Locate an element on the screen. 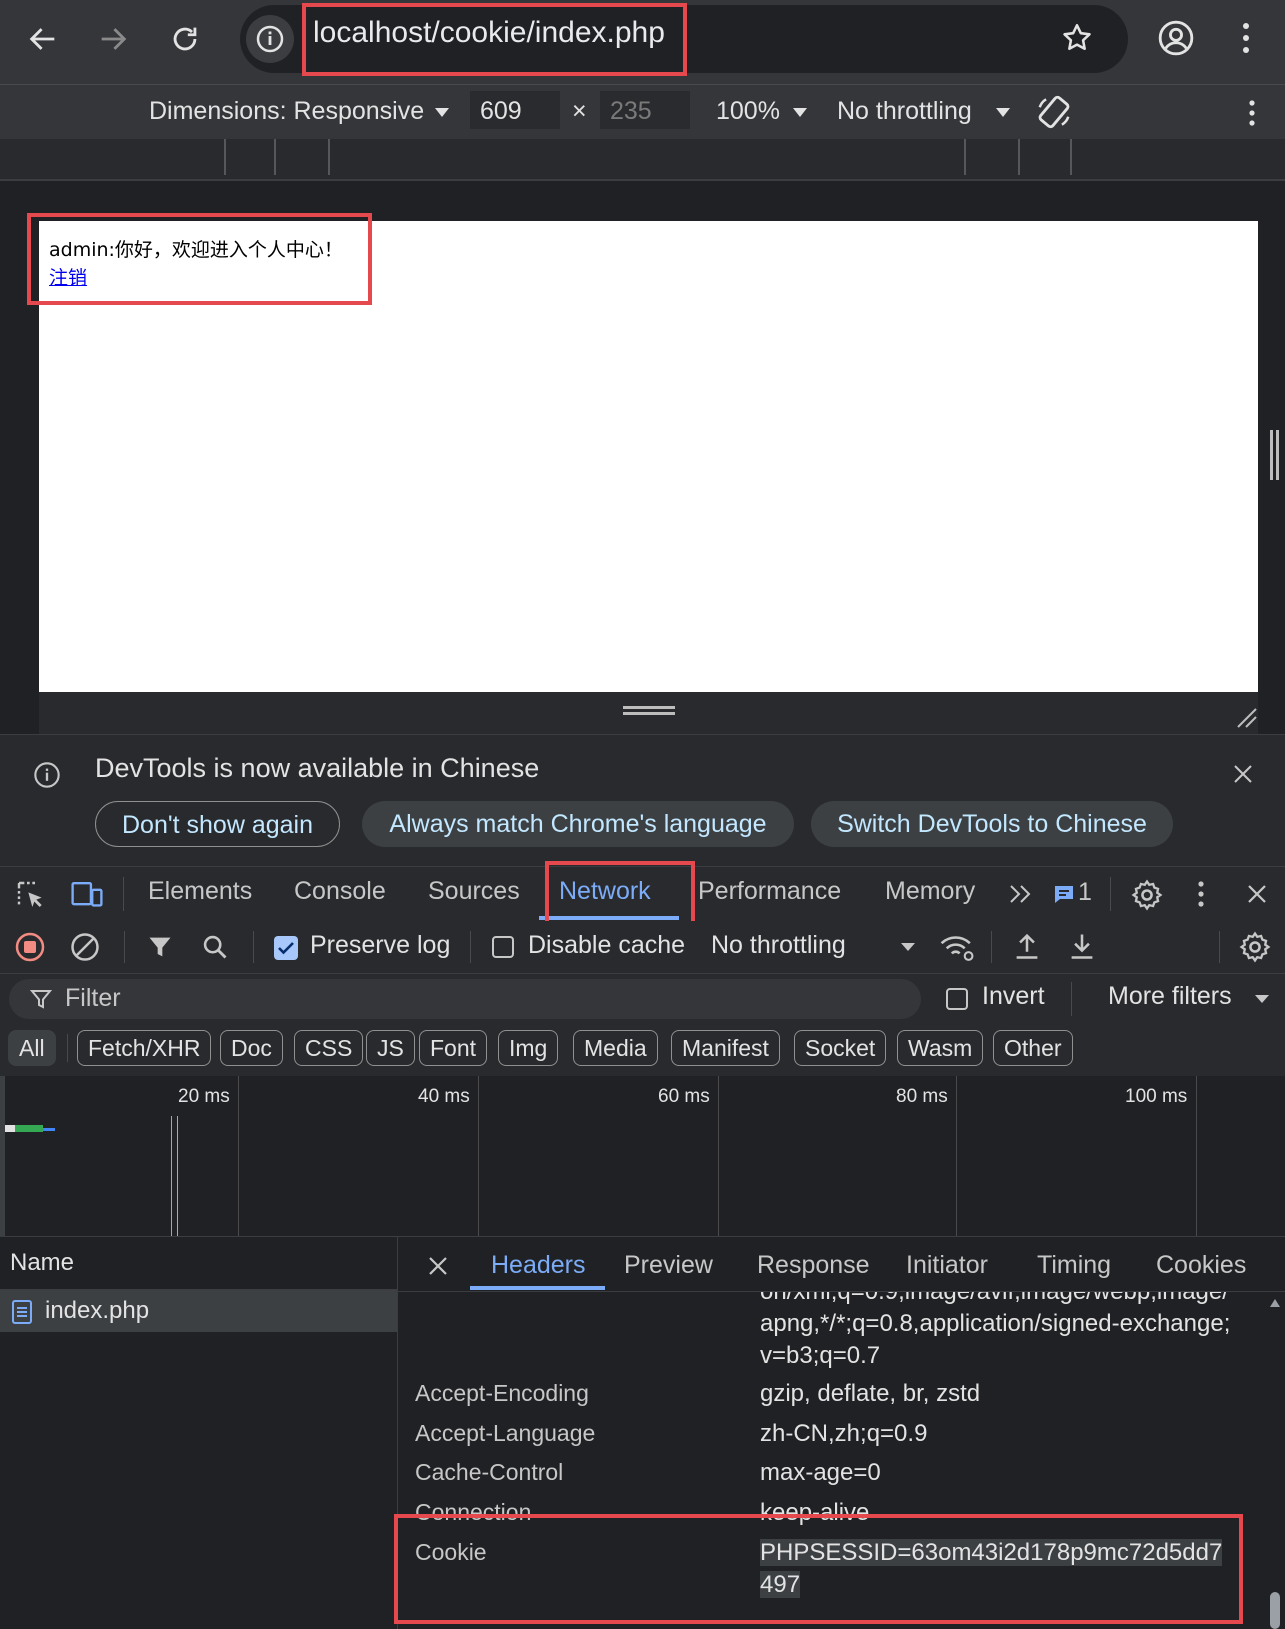 This screenshot has height=1629, width=1285. details-tab-response: Response is located at coordinates (813, 1265).